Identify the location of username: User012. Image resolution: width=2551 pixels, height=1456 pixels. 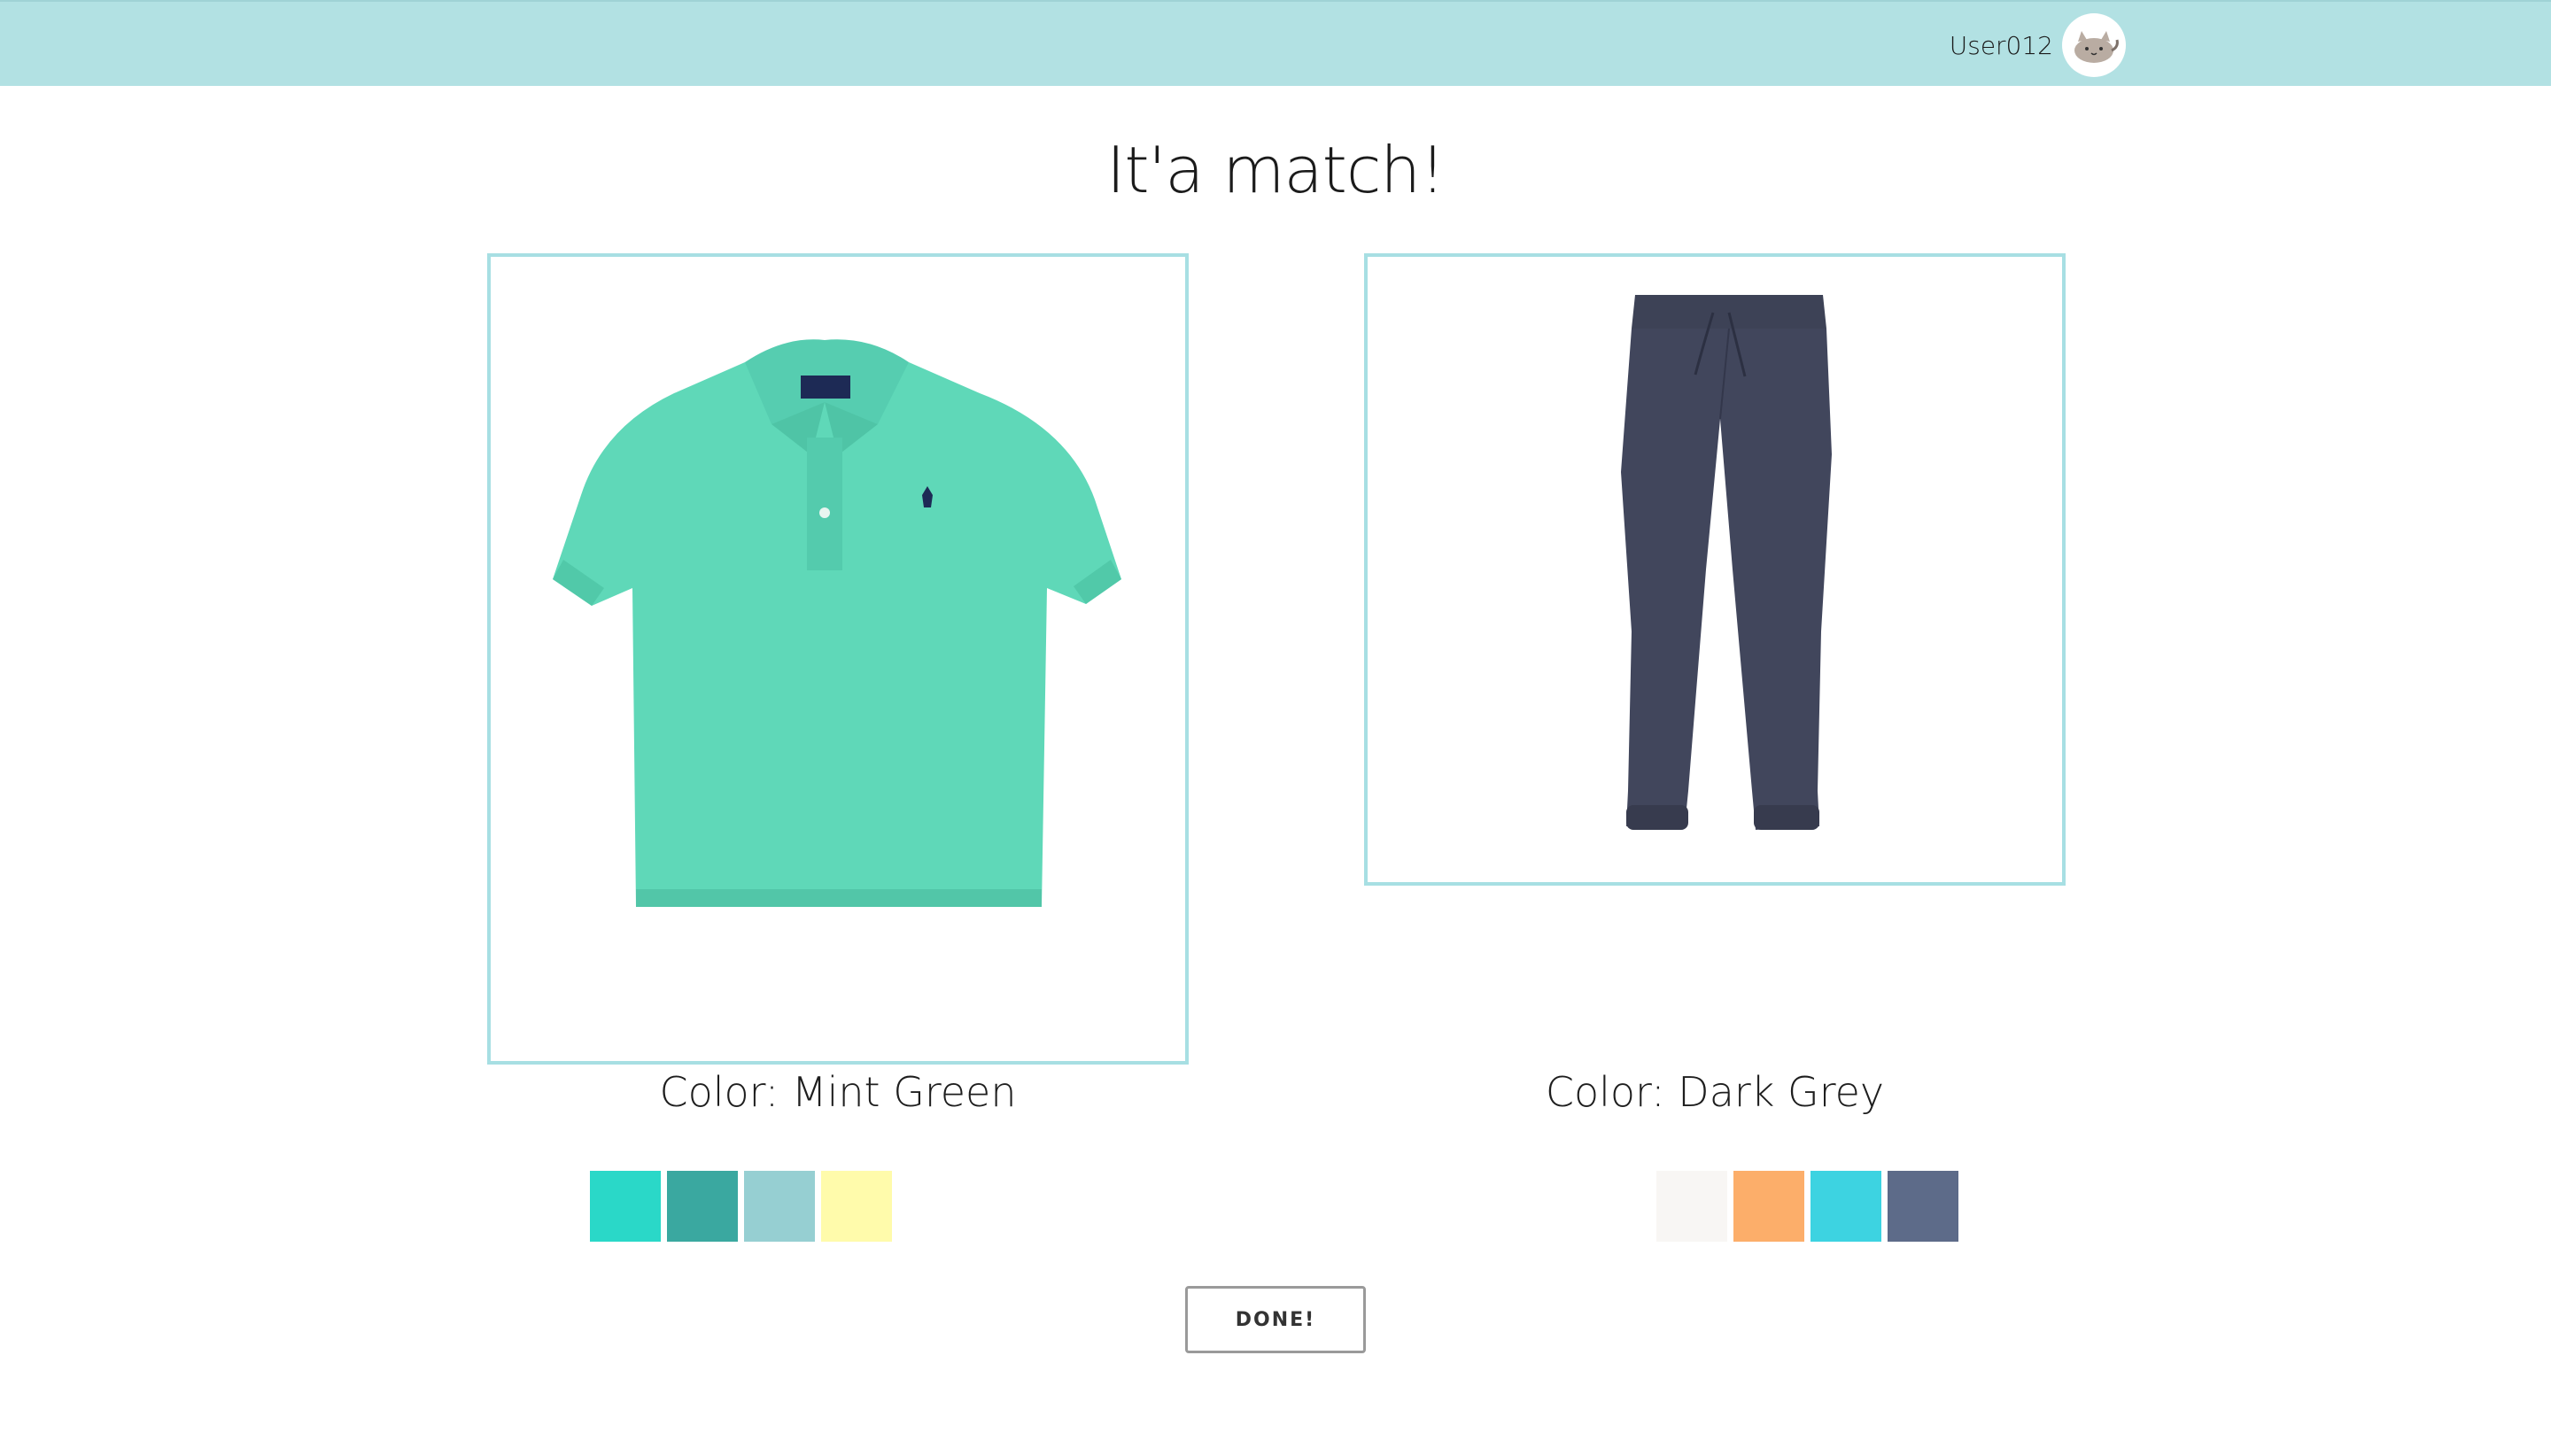
(2001, 45).